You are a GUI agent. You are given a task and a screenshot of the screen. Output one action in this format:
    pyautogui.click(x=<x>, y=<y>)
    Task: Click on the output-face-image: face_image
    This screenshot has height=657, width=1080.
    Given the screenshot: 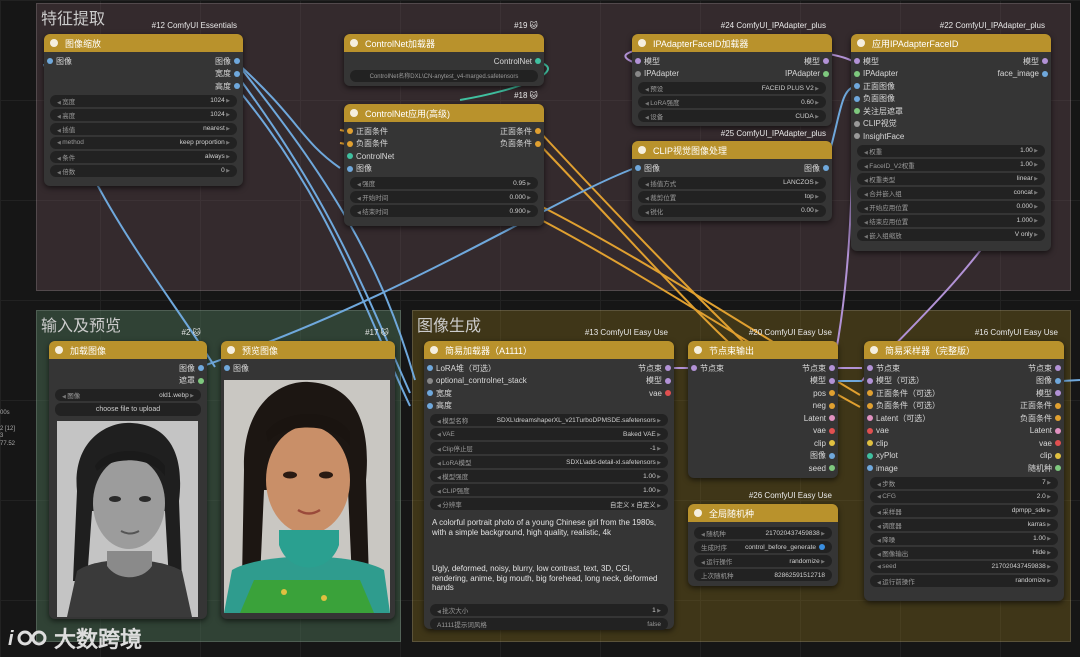 What is the action you would take?
    pyautogui.click(x=1023, y=74)
    